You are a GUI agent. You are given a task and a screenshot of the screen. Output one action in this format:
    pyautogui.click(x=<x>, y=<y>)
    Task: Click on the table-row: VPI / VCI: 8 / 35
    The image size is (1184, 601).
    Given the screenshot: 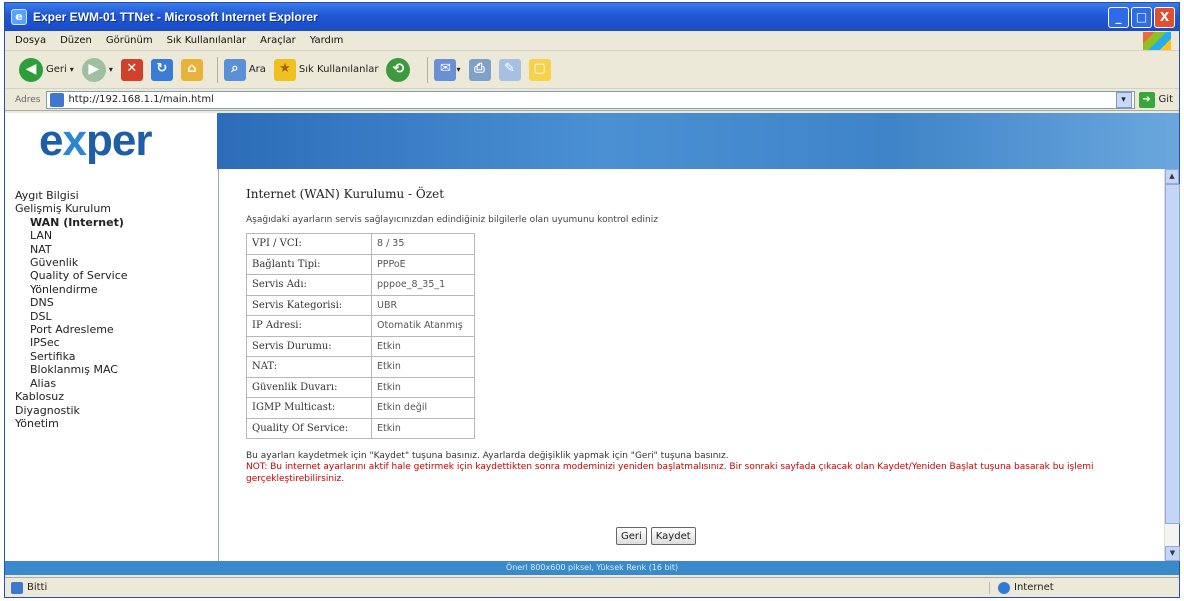 What is the action you would take?
    pyautogui.click(x=360, y=244)
    